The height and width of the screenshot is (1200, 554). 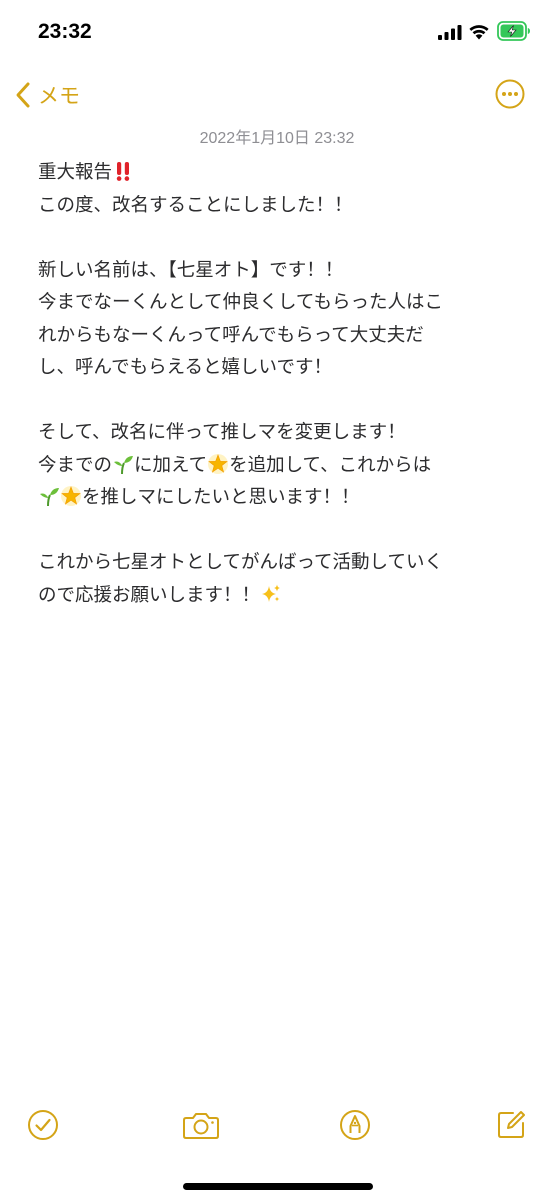 I want to click on note-line: れからもなーくんって呼んでもらって大丈夫だ, so click(x=278, y=336).